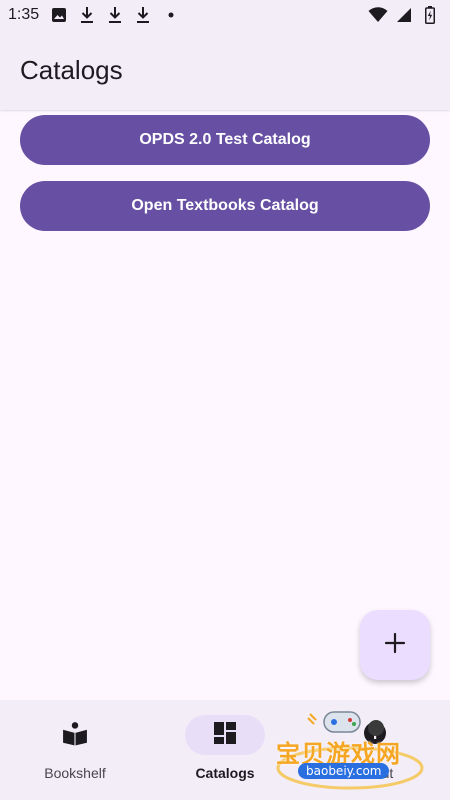 The height and width of the screenshot is (800, 450). Describe the element at coordinates (225, 773) in the screenshot. I see `nav-label-catalogs: Catalogs` at that location.